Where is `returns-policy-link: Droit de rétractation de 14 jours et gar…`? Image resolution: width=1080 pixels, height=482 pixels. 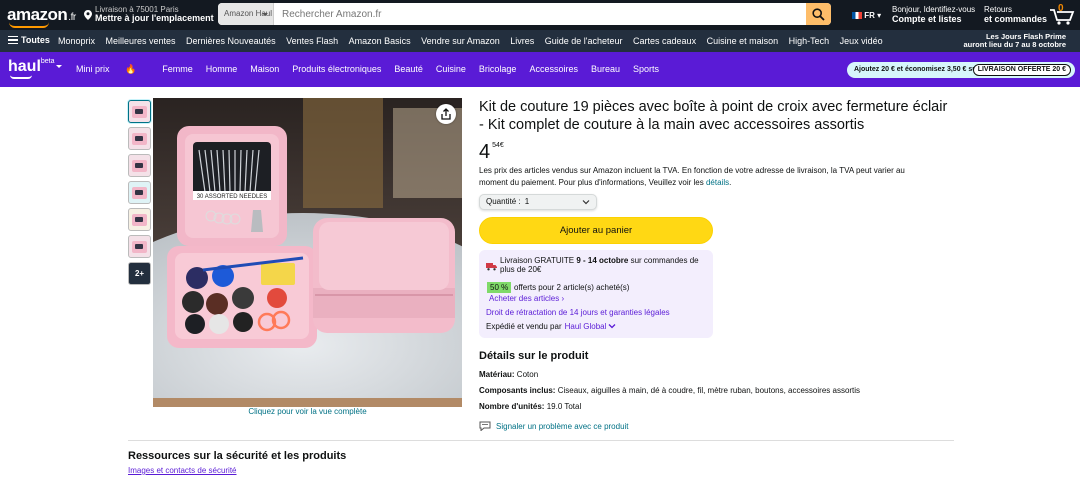
returns-policy-link: Droit de rétractation de 14 jours et gar… is located at coordinates (578, 312).